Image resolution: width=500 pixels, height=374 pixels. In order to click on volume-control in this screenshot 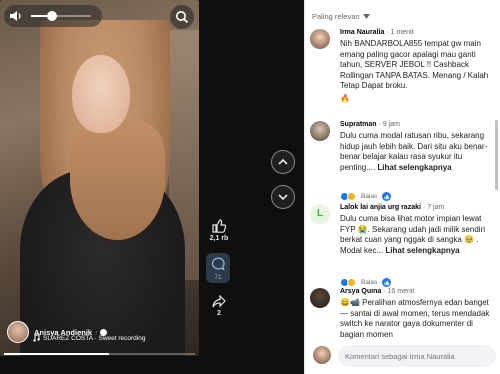, I will do `click(53, 16)`.